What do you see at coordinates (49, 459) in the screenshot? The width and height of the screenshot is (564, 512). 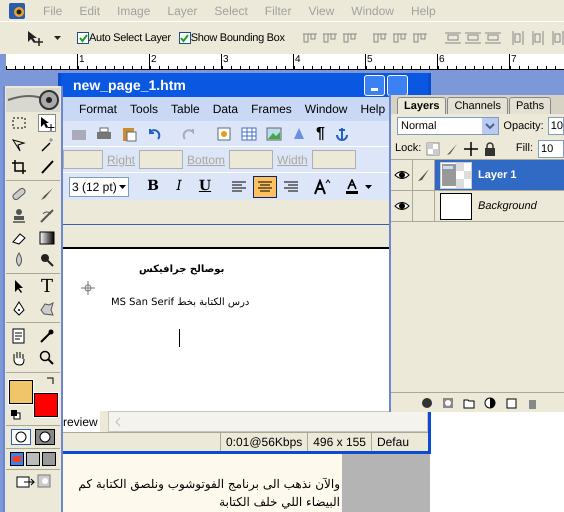 I see `full-screen-icon` at bounding box center [49, 459].